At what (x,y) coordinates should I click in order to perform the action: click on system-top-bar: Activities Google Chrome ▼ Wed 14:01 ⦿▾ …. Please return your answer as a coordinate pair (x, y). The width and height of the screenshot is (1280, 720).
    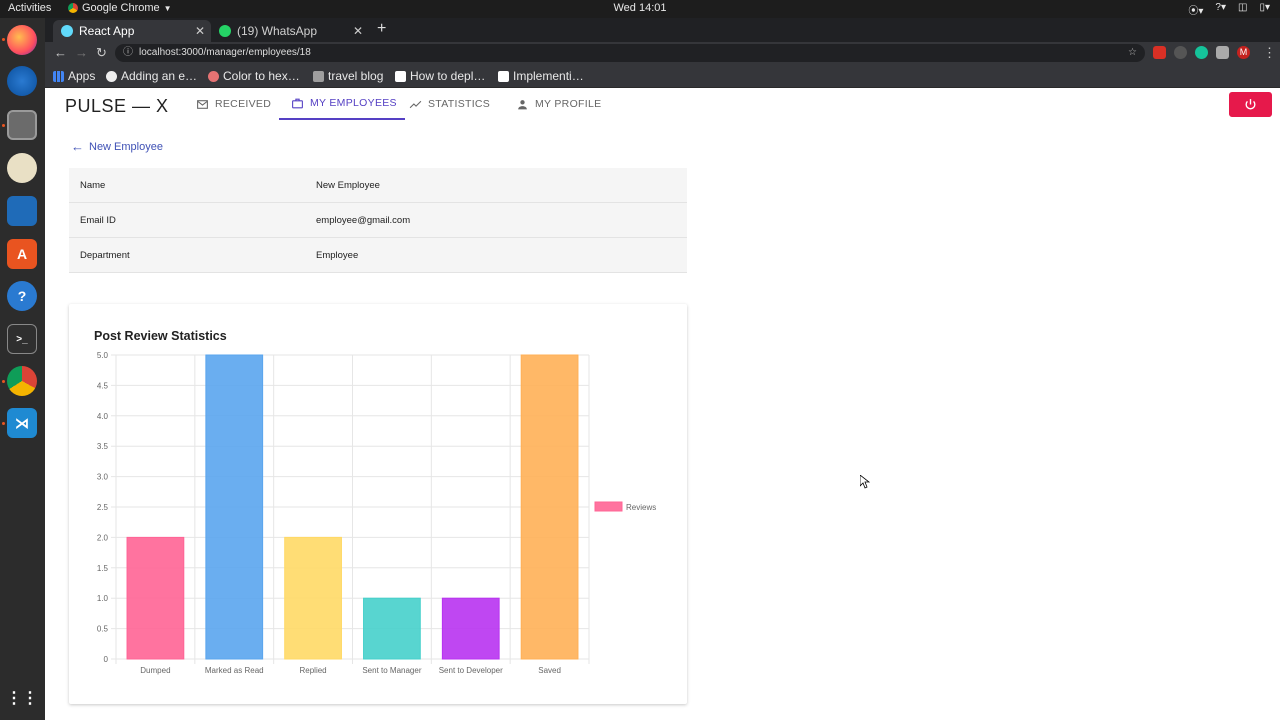
    Looking at the image, I should click on (640, 9).